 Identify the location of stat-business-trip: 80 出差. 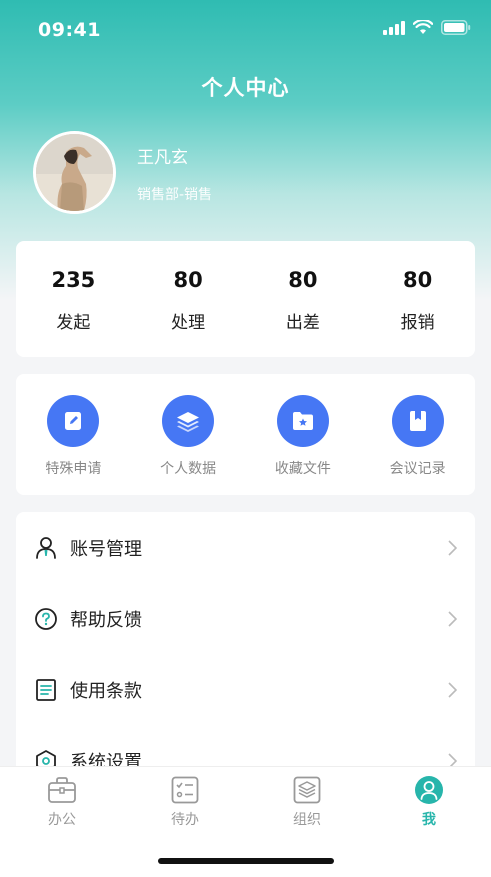
(303, 299).